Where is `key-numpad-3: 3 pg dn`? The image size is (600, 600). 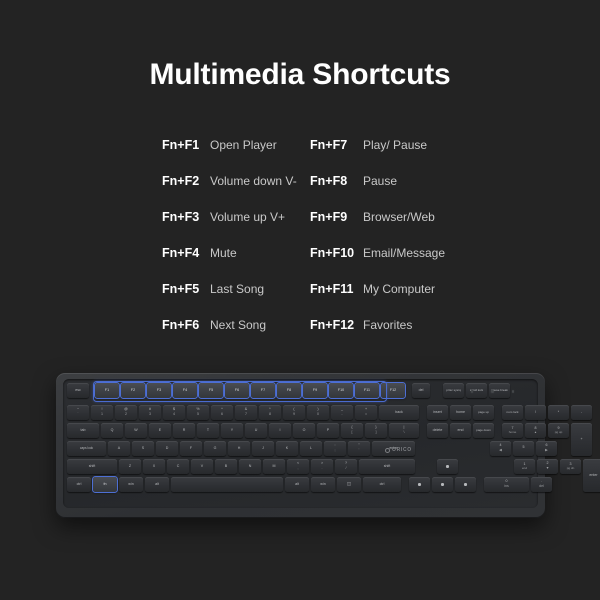 key-numpad-3: 3 pg dn is located at coordinates (570, 466).